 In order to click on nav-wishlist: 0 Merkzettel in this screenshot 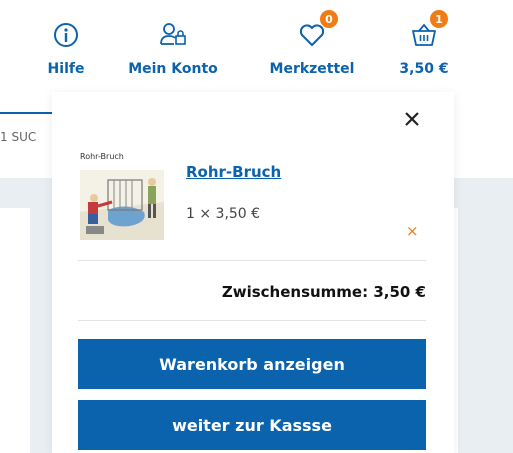, I will do `click(312, 43)`.